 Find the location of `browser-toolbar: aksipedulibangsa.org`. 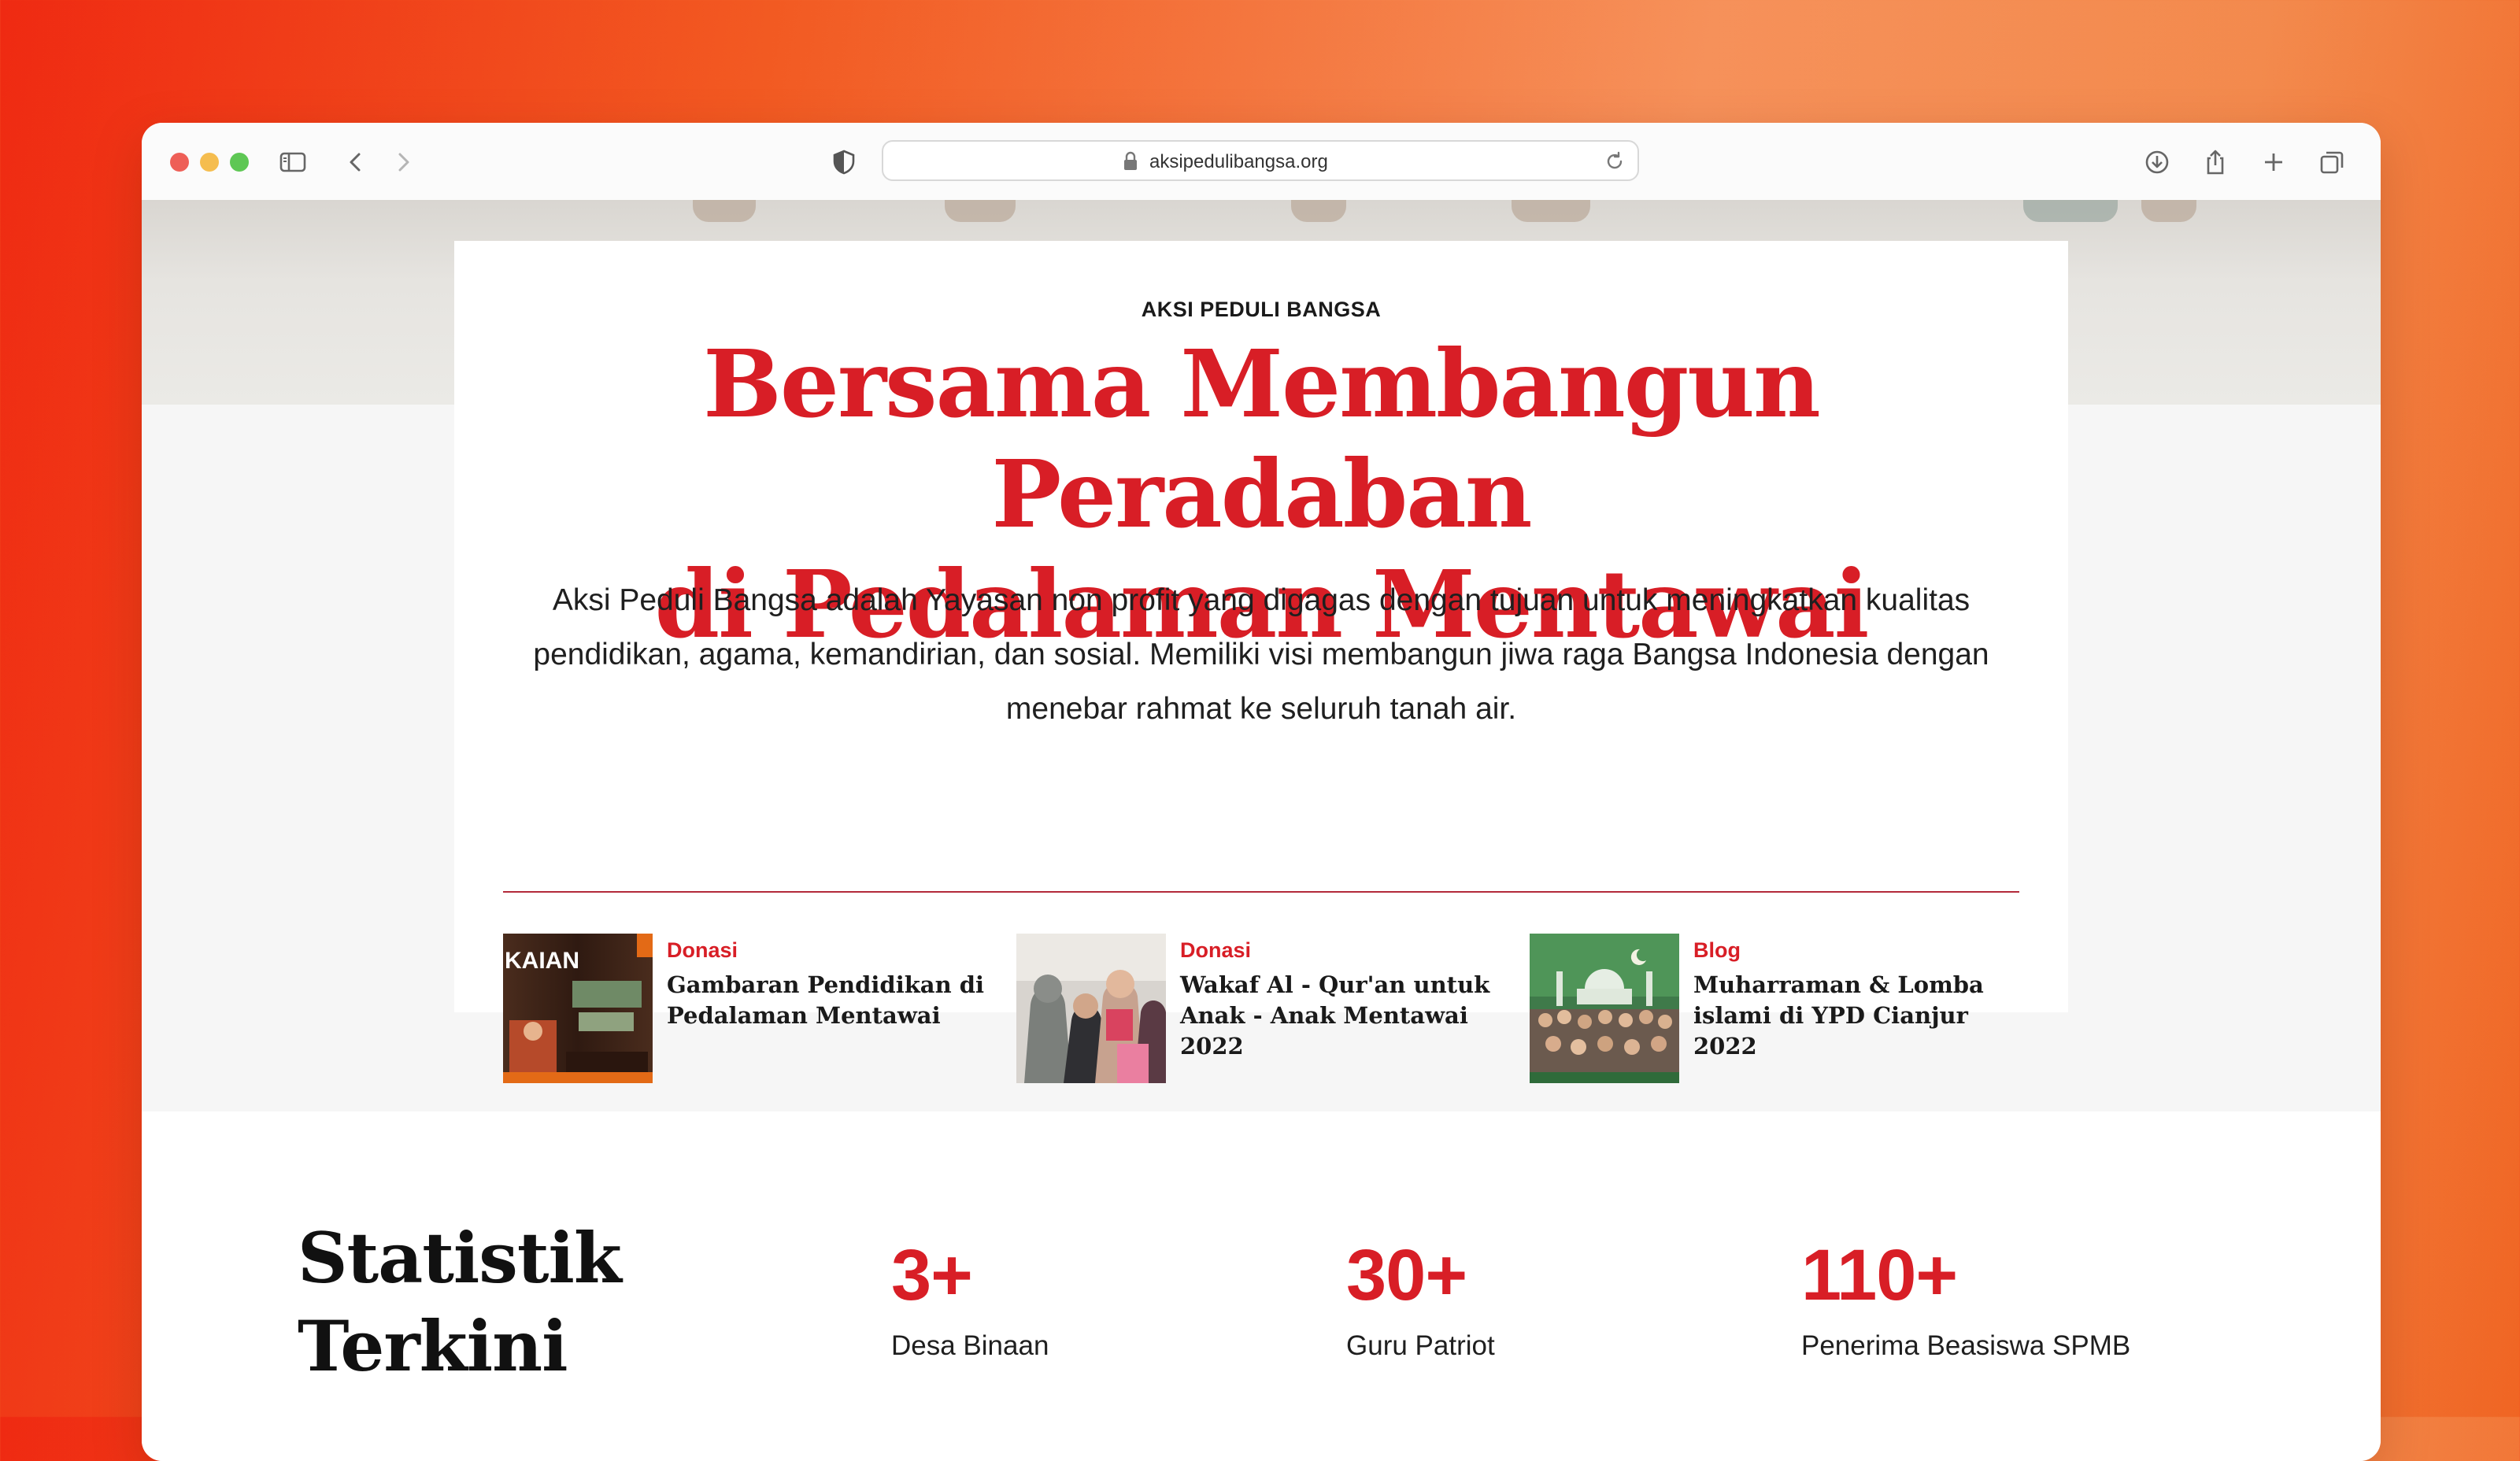

browser-toolbar: aksipedulibangsa.org is located at coordinates (1261, 162).